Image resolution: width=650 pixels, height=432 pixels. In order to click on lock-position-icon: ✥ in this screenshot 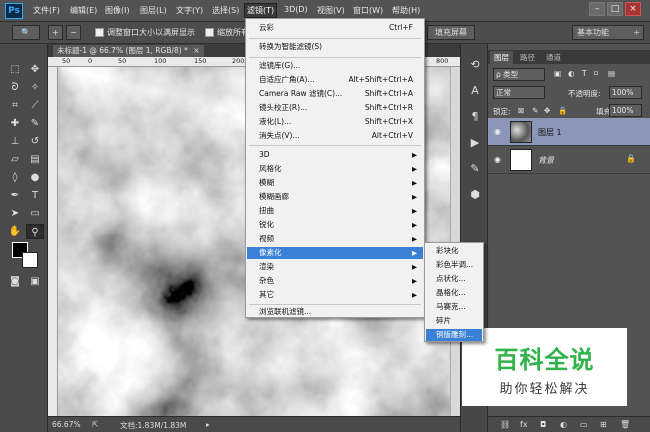, I will do `click(547, 110)`.